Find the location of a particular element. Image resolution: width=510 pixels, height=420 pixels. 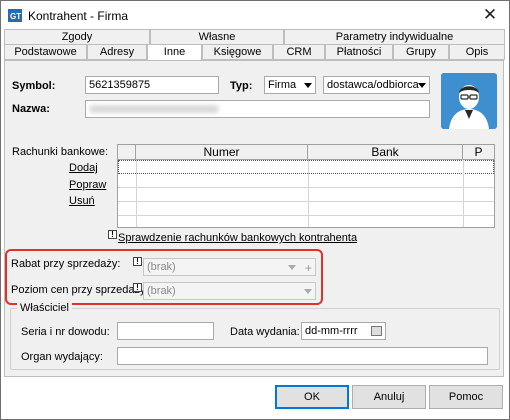

title-bar: GT Kontrahent - Firma ✕ is located at coordinates (255, 16).